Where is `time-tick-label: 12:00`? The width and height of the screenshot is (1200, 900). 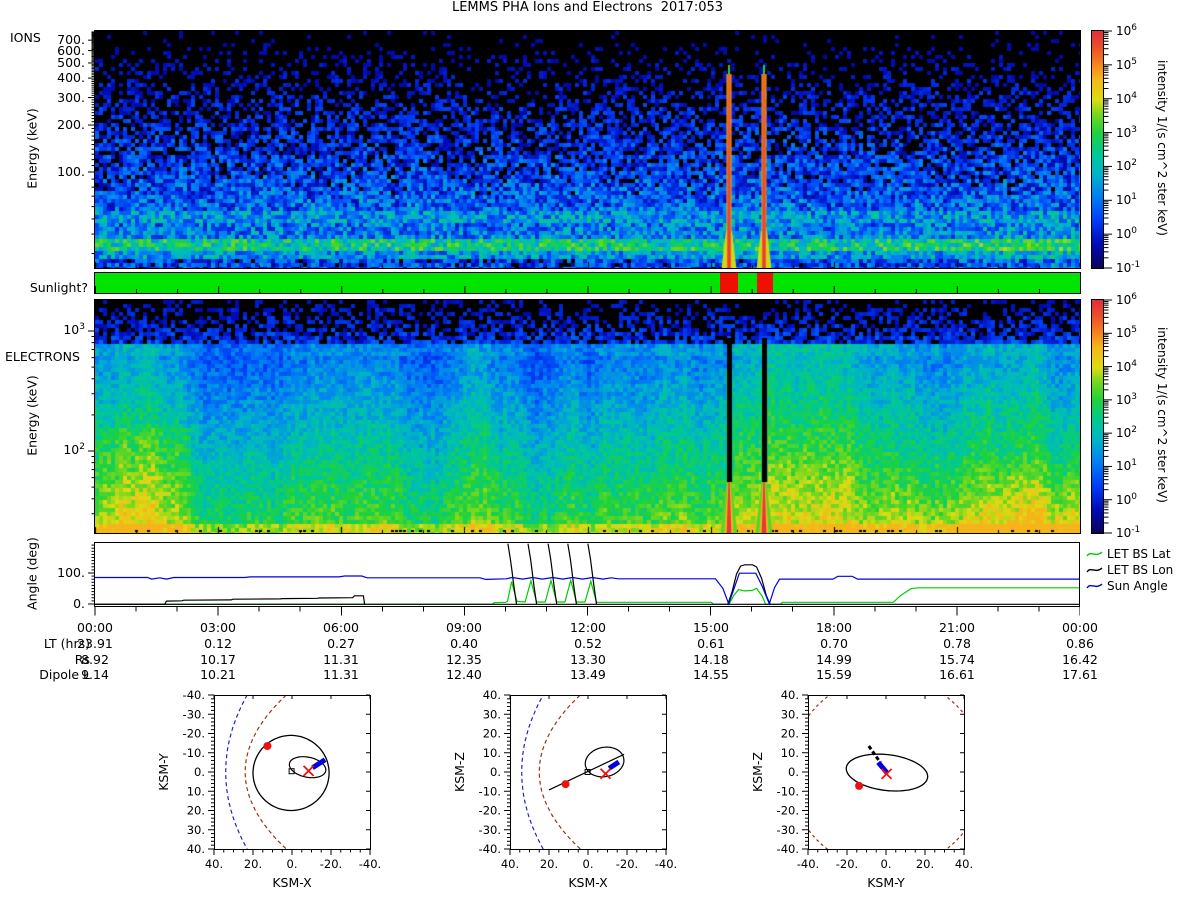 time-tick-label: 12:00 is located at coordinates (588, 627).